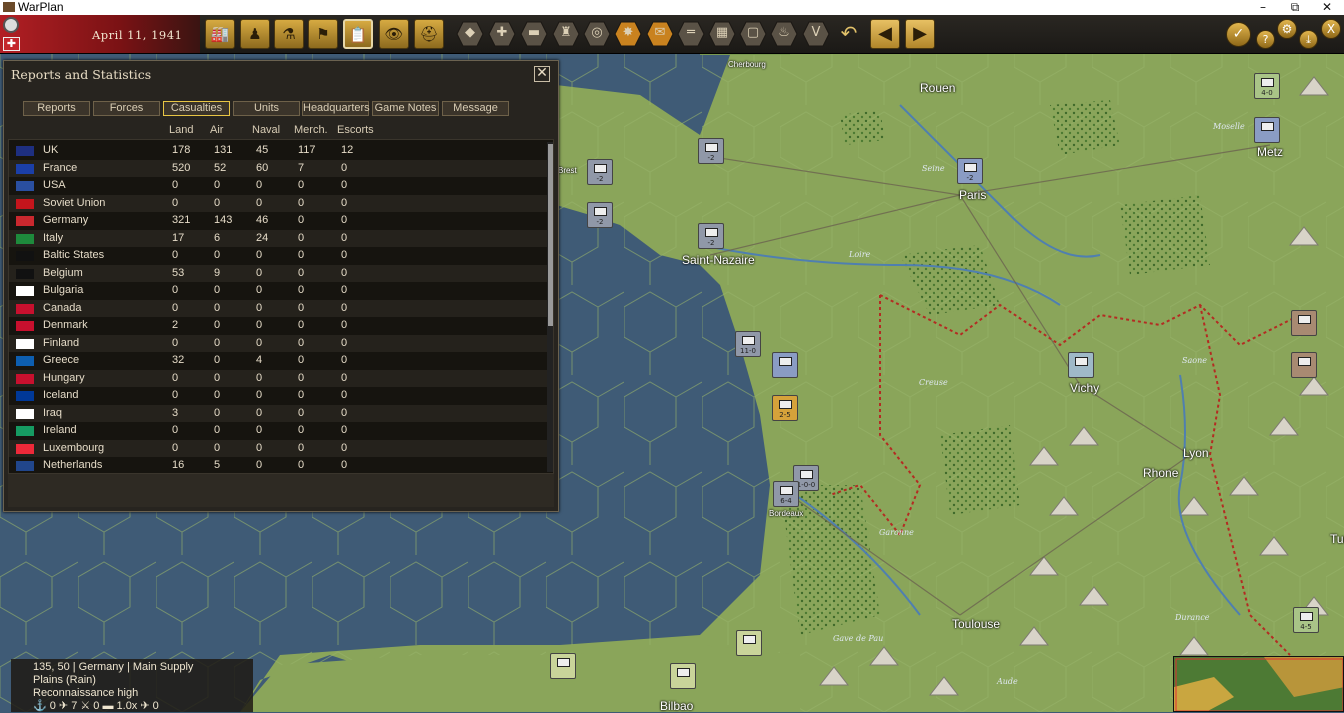 This screenshot has width=1344, height=713. I want to click on city-toulouse: Toulouse, so click(976, 624).